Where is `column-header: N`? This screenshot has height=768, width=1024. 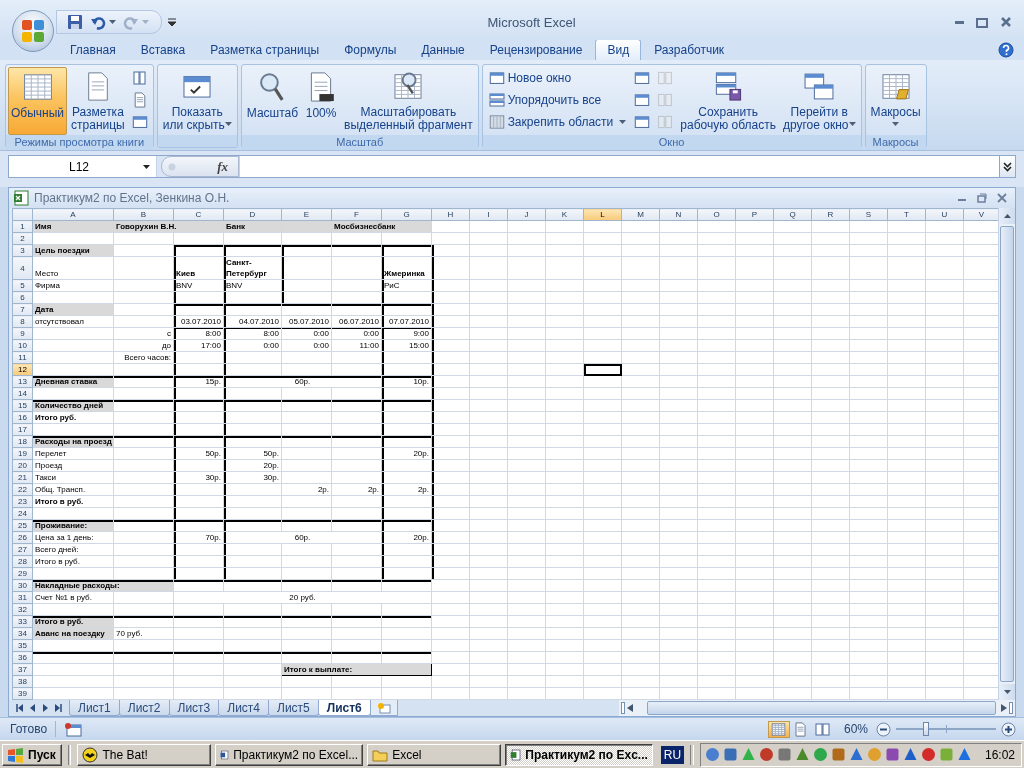 column-header: N is located at coordinates (678, 214).